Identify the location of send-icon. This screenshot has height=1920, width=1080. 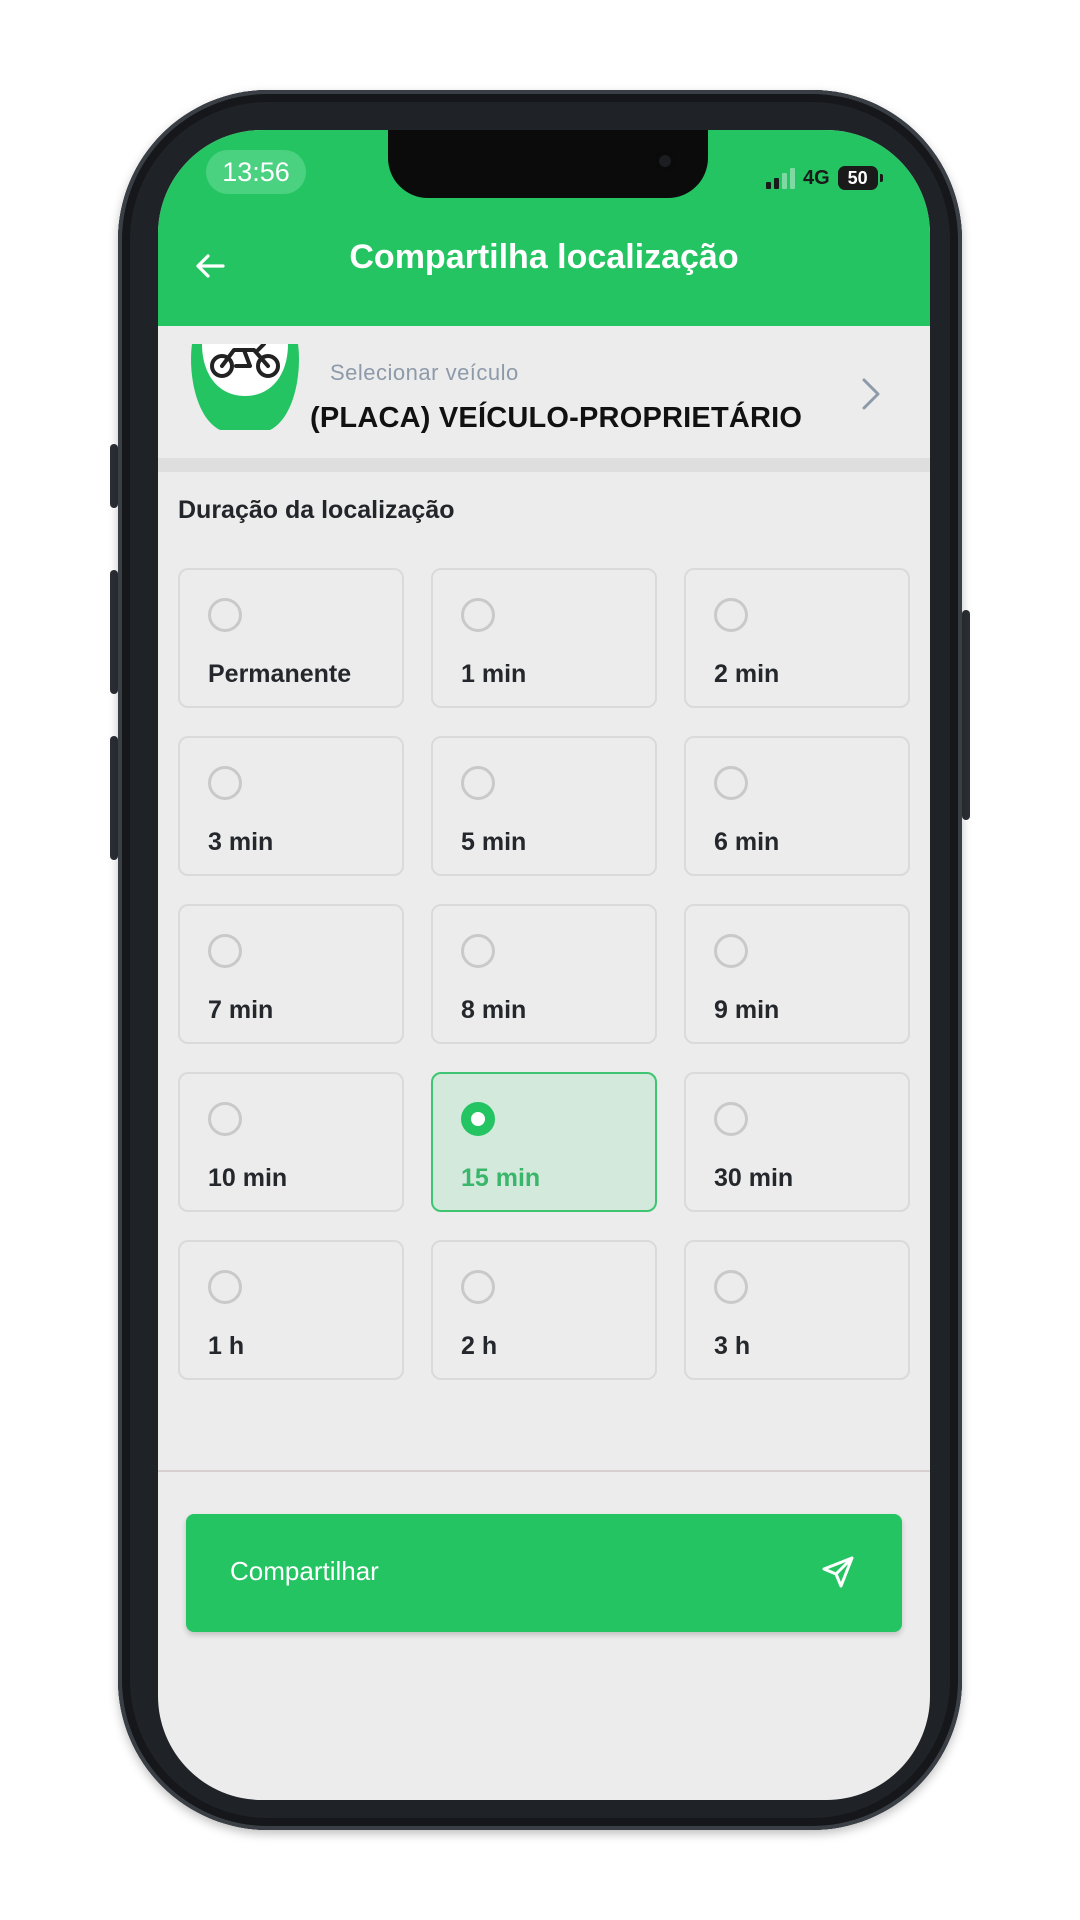
(838, 1572).